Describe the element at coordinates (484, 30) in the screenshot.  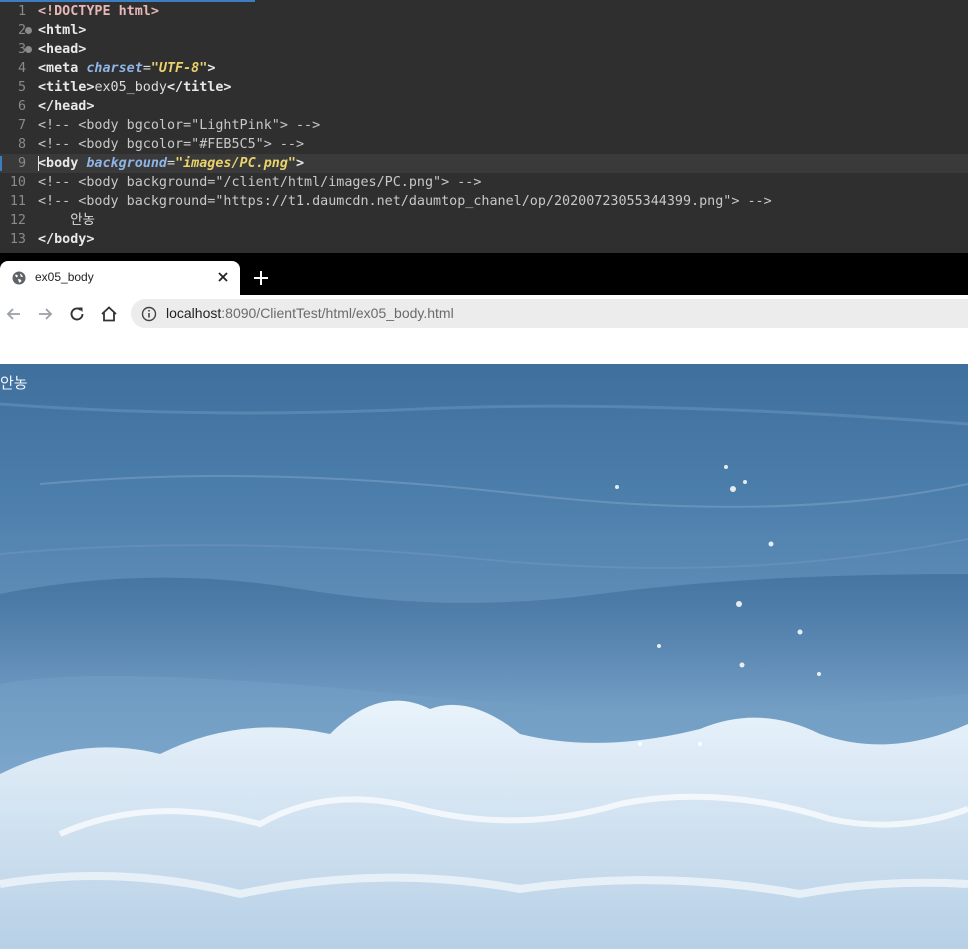
I see `code-line: 2 <html>` at that location.